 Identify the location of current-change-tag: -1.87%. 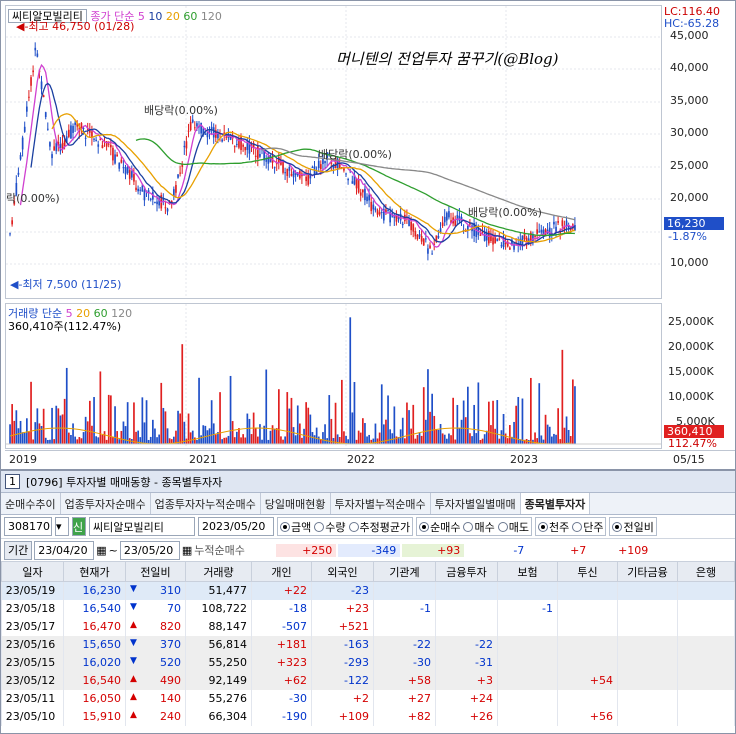
(687, 236).